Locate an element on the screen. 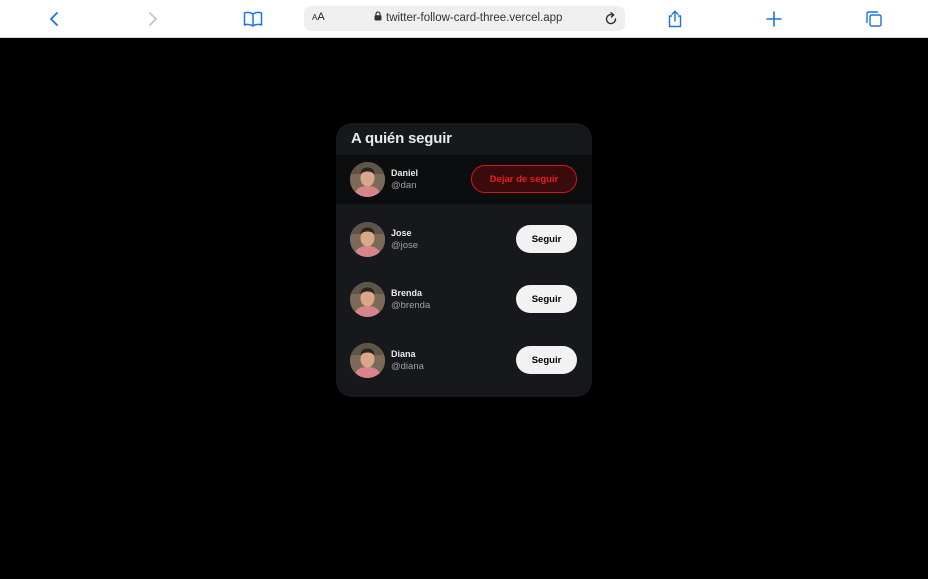 The height and width of the screenshot is (579, 928). card-title: A quién seguir is located at coordinates (401, 138).